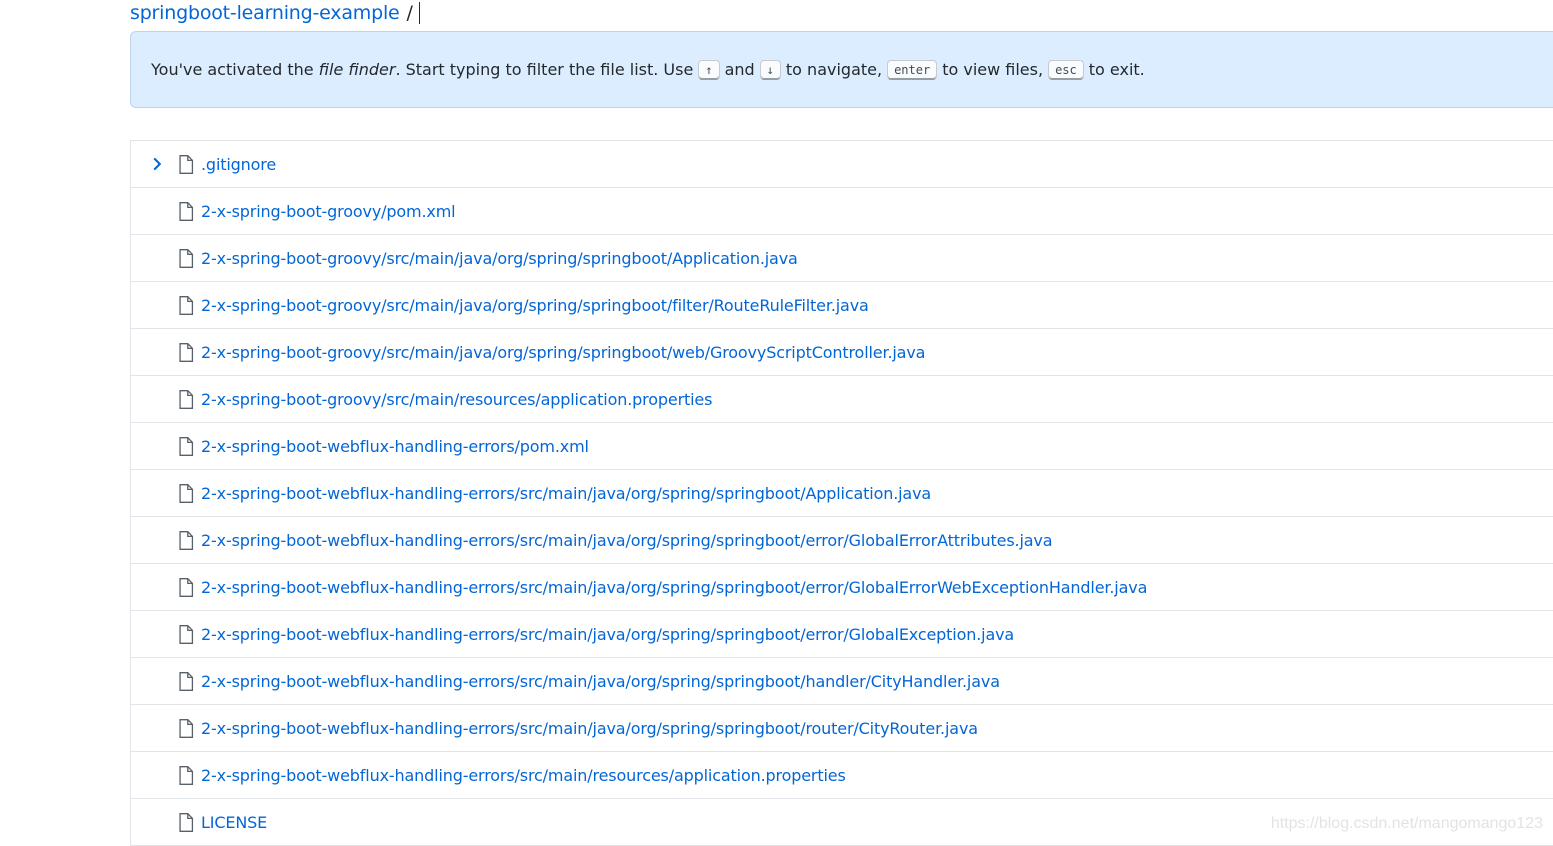  What do you see at coordinates (993, 69) in the screenshot?
I see `flash-text-view: to view files,` at bounding box center [993, 69].